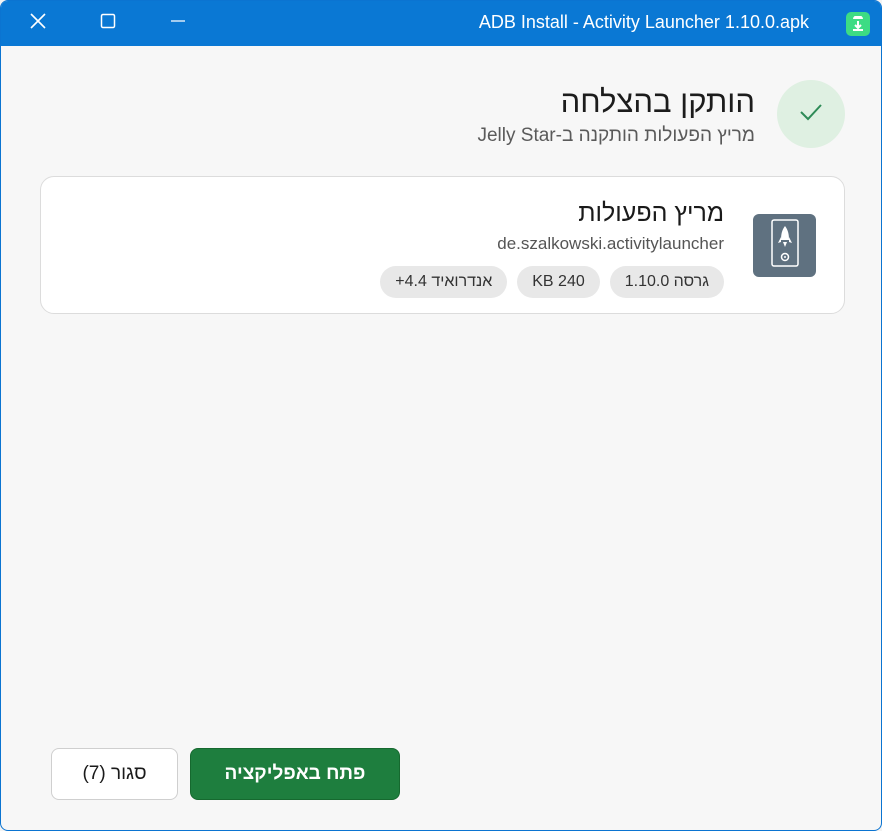 The height and width of the screenshot is (831, 882). I want to click on package-name: de.szalkowski.activitylauncher, so click(610, 243).